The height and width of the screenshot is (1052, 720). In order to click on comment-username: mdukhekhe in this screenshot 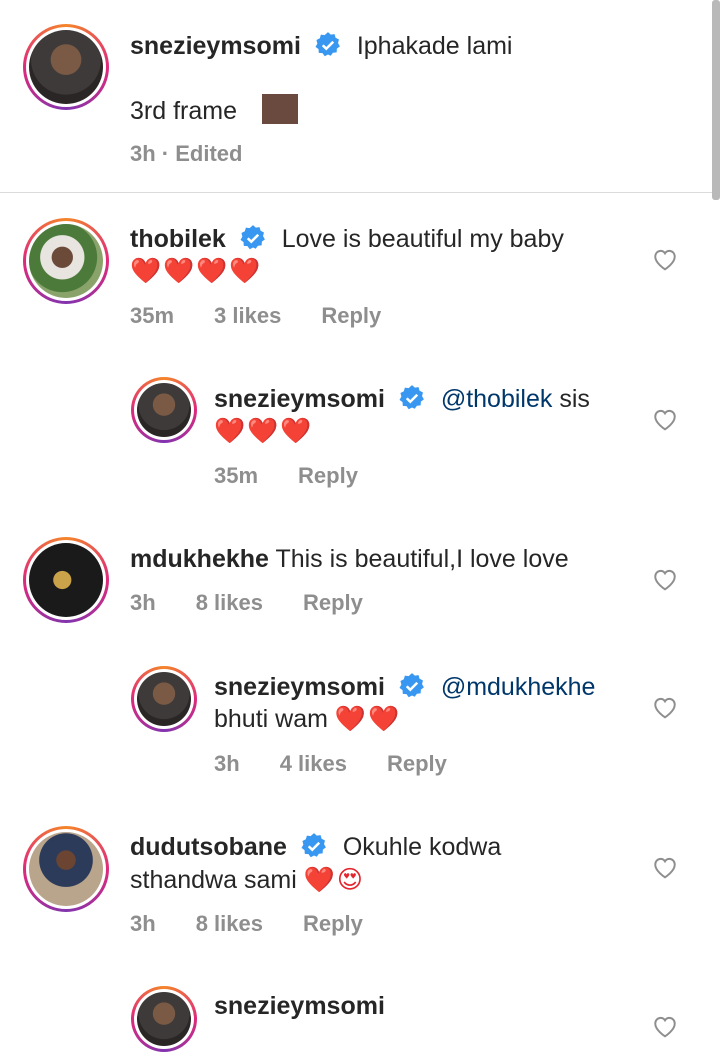, I will do `click(199, 559)`.